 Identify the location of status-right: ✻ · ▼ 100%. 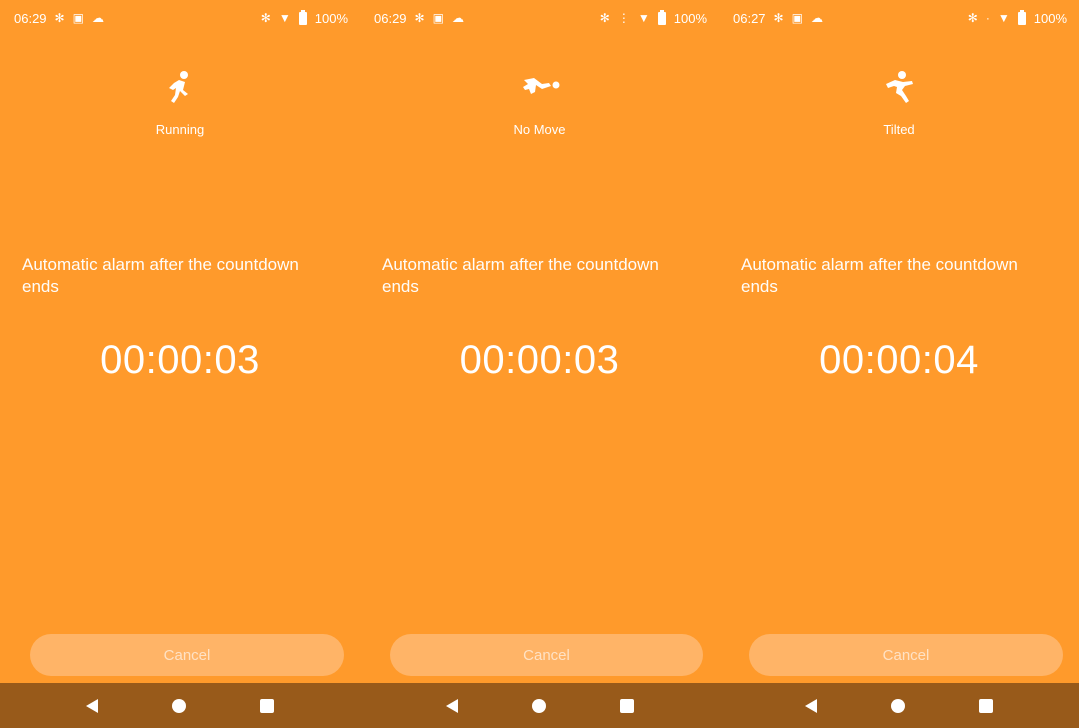
(1017, 17).